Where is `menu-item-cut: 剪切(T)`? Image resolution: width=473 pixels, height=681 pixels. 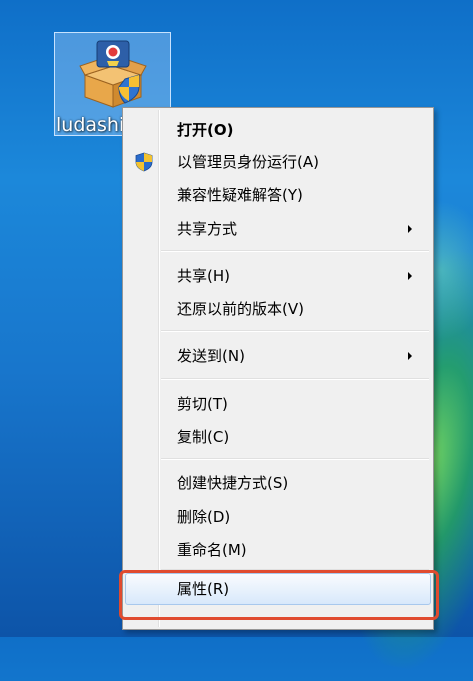 menu-item-cut: 剪切(T) is located at coordinates (278, 404).